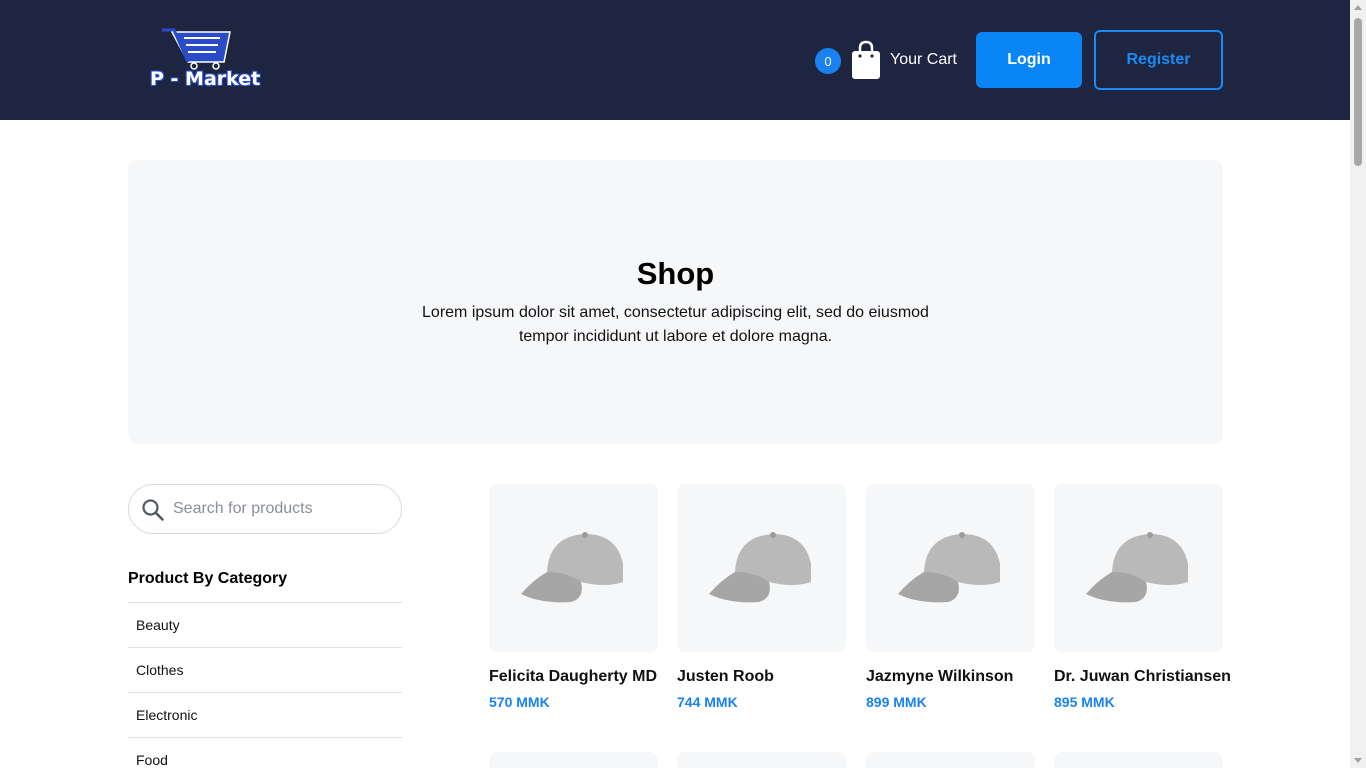 The height and width of the screenshot is (768, 1366). What do you see at coordinates (1358, 7) in the screenshot?
I see `scroll-up-arrow-icon` at bounding box center [1358, 7].